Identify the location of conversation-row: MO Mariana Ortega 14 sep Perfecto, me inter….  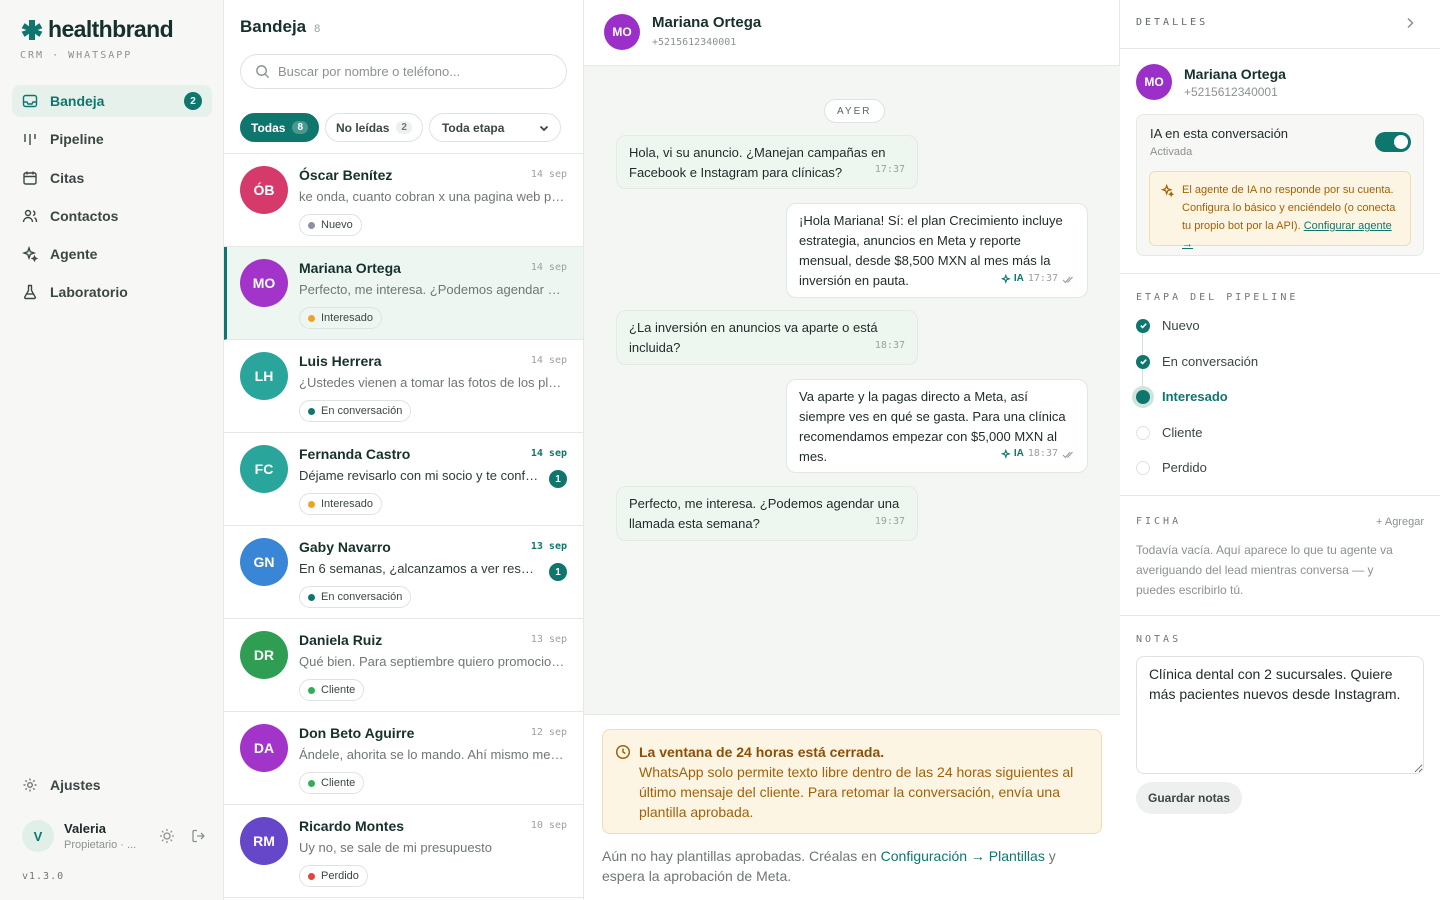
(403, 293).